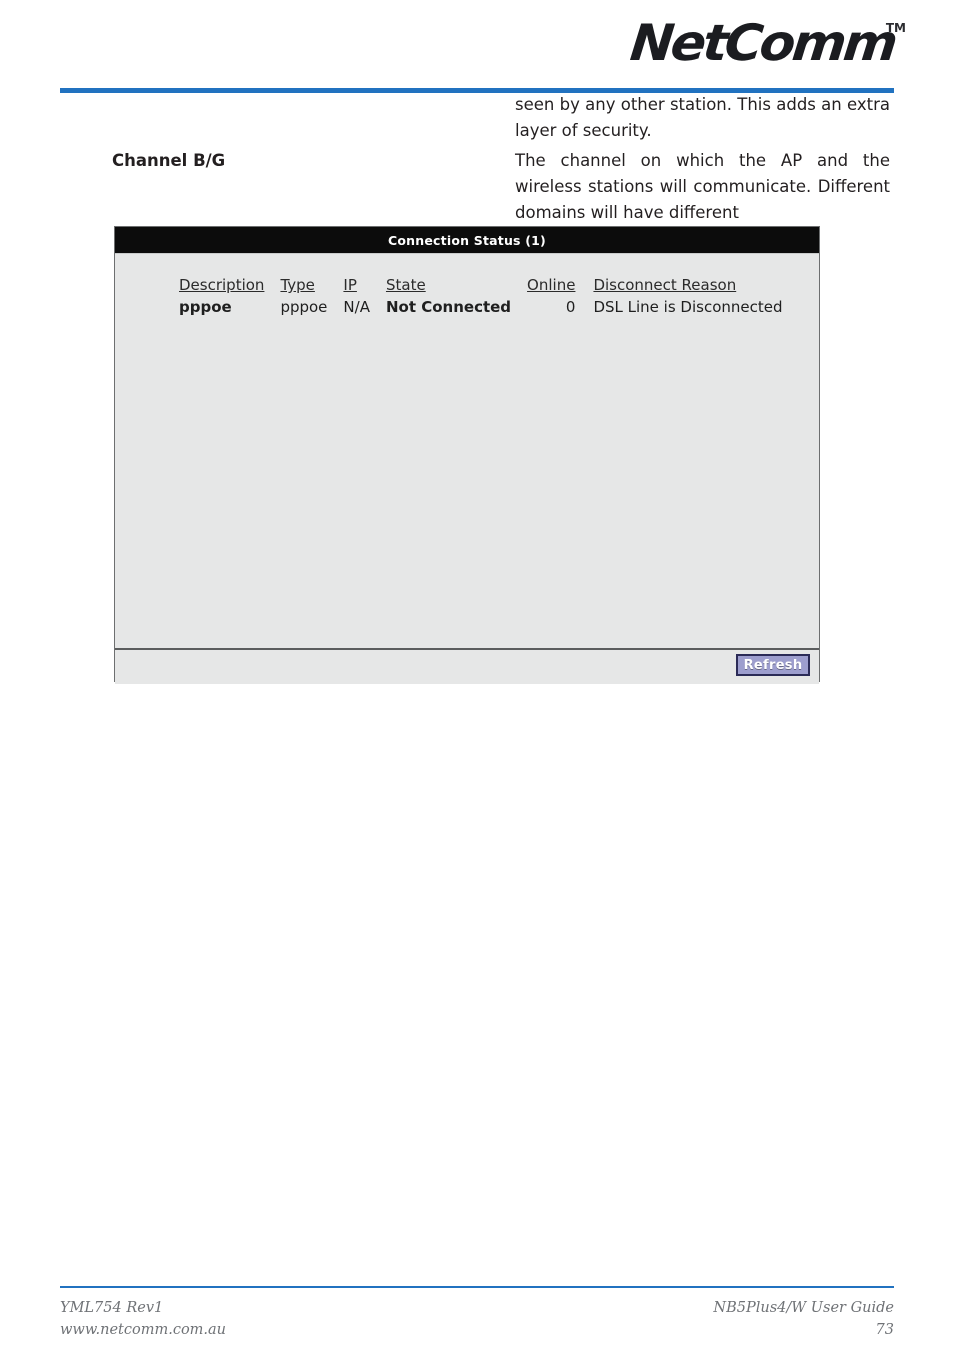 The height and width of the screenshot is (1354, 954). What do you see at coordinates (169, 160) in the screenshot?
I see `term-label-channel-bg: Channel B/G` at bounding box center [169, 160].